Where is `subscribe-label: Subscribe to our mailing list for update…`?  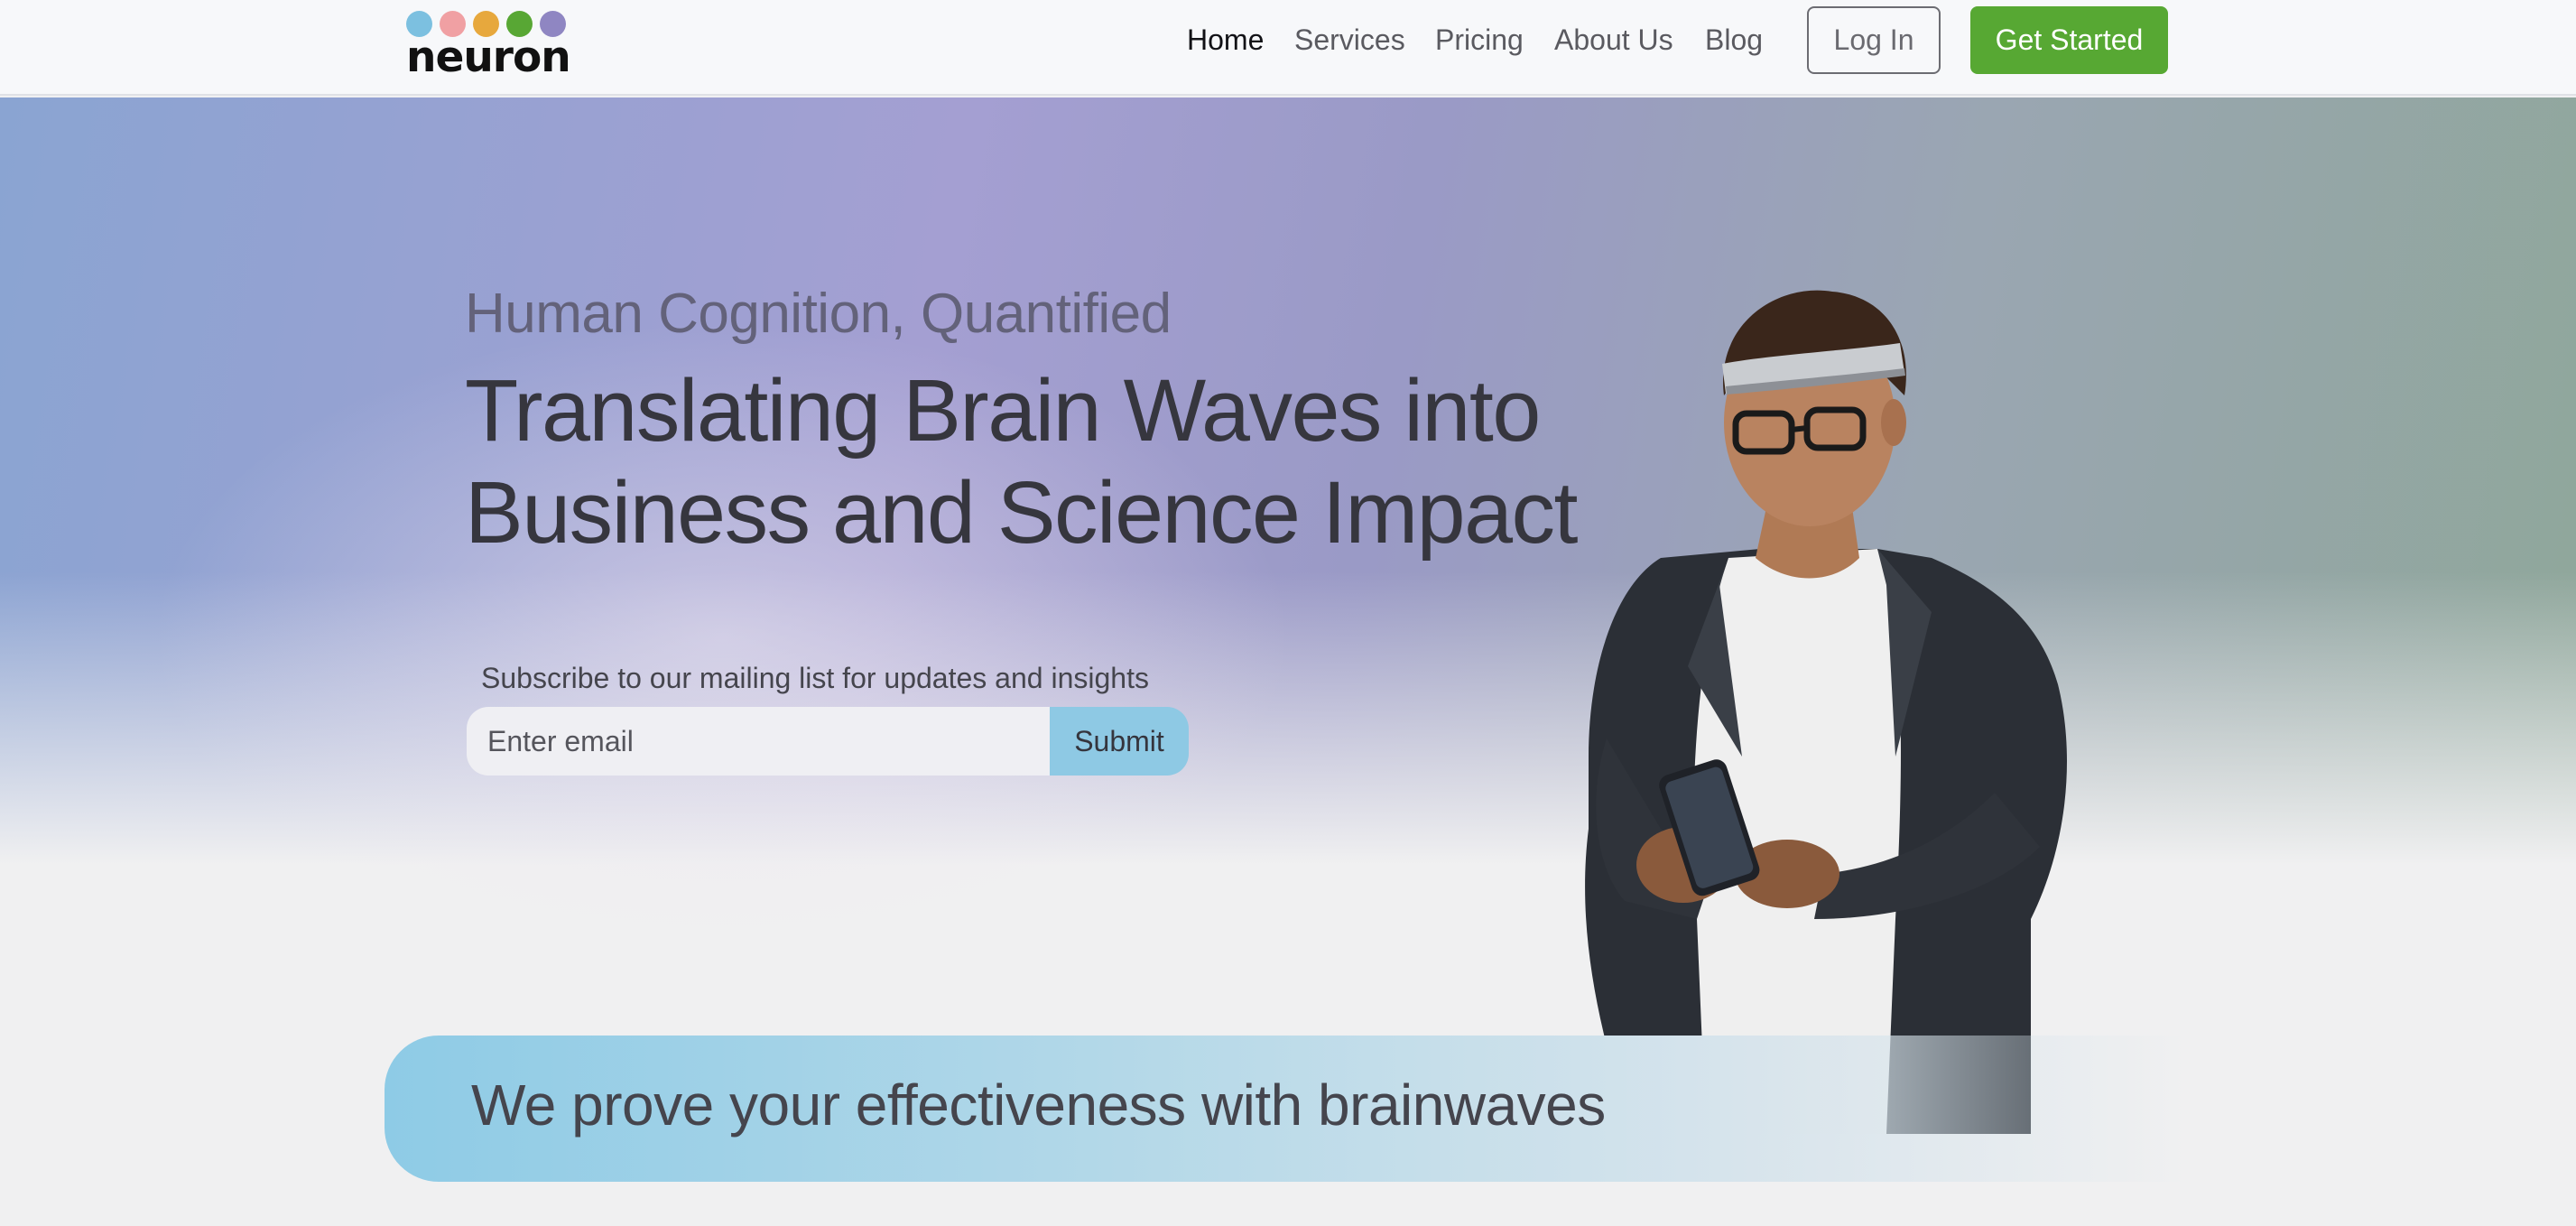 subscribe-label: Subscribe to our mailing list for update… is located at coordinates (815, 678).